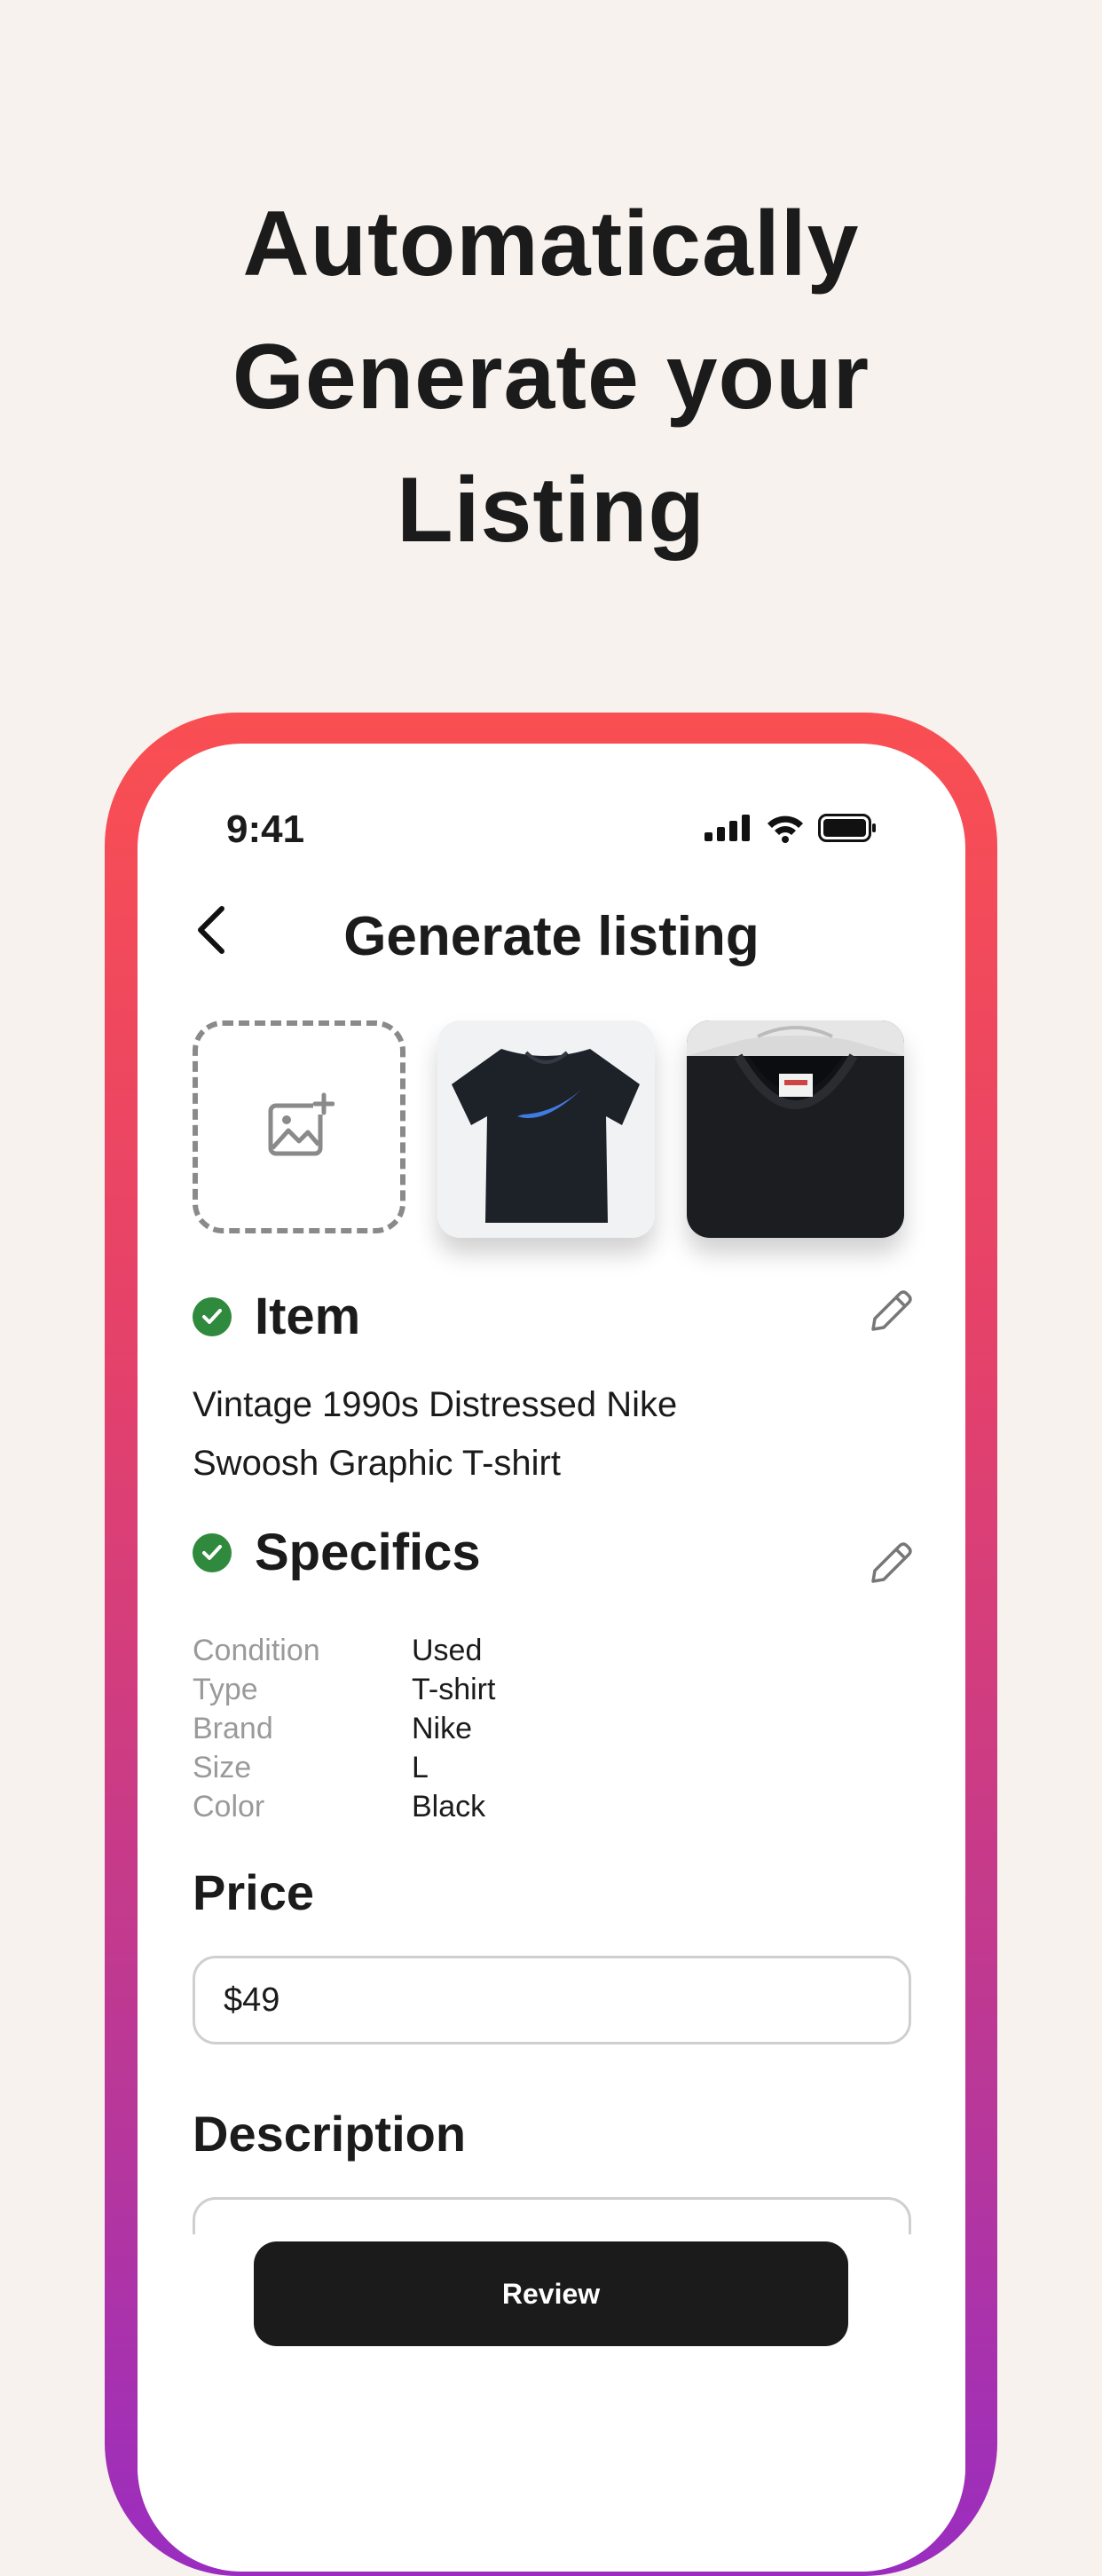  I want to click on headline-line-2: Generate your, so click(551, 377).